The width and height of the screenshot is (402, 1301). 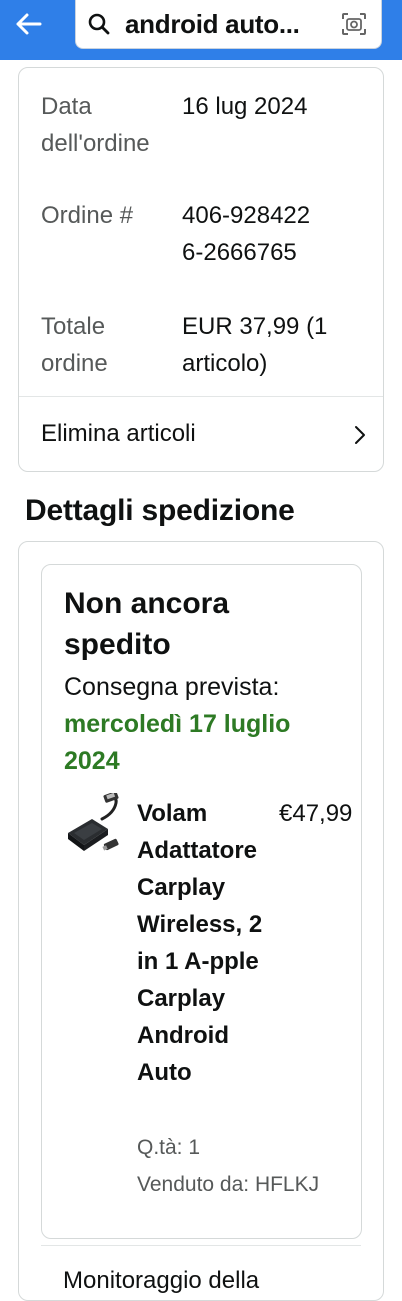 I want to click on tracking-row-label: Monitoraggio della, so click(x=161, y=1281).